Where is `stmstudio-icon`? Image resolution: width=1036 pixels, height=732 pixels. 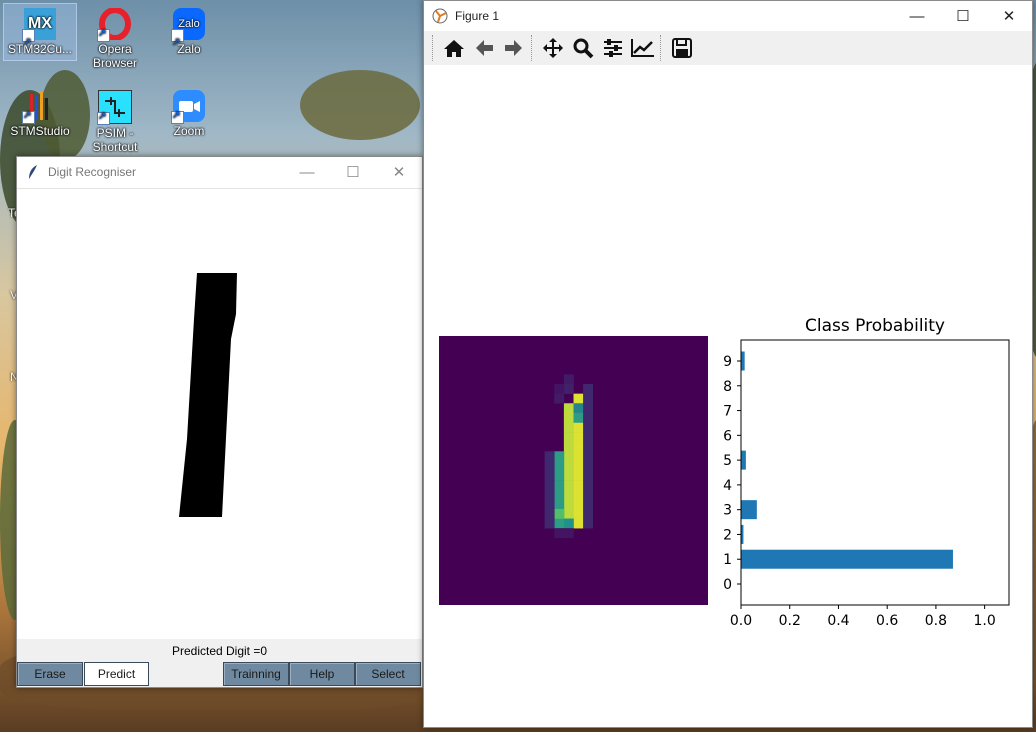
stmstudio-icon is located at coordinates (39, 107).